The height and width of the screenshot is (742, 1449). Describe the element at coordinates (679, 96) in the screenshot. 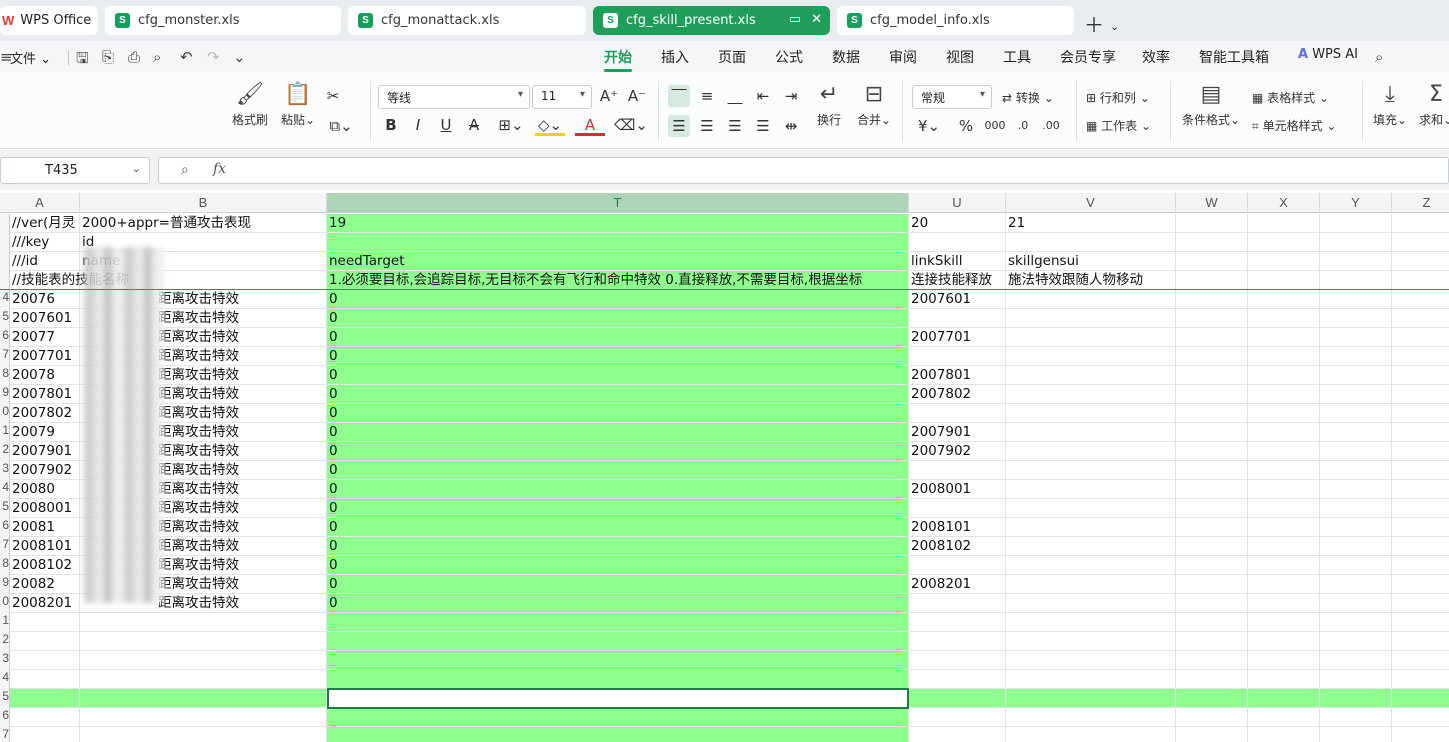

I see `align-top-icon: ⎺` at that location.